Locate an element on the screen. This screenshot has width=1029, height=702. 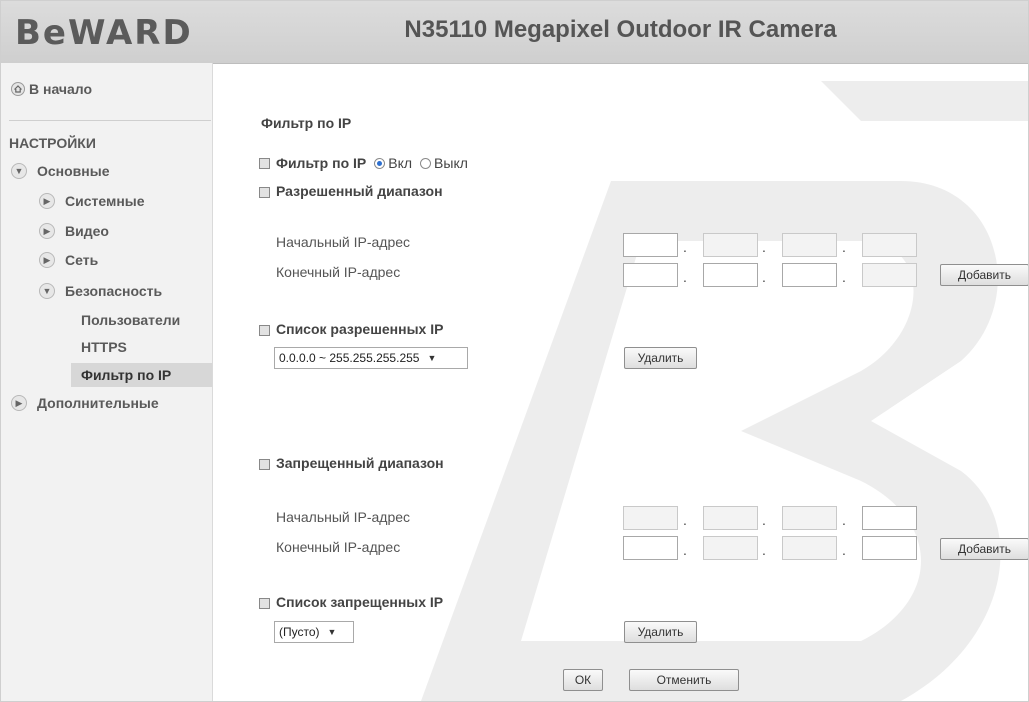
sidebar-item-system: ▶ Системные is located at coordinates (92, 201).